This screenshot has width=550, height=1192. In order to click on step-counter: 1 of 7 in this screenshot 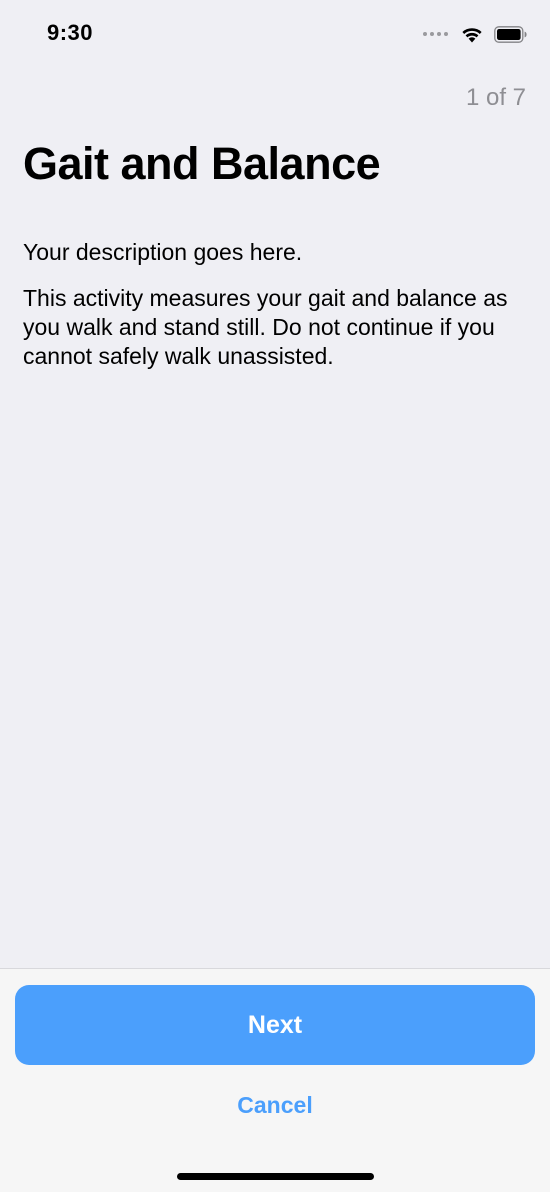, I will do `click(495, 97)`.